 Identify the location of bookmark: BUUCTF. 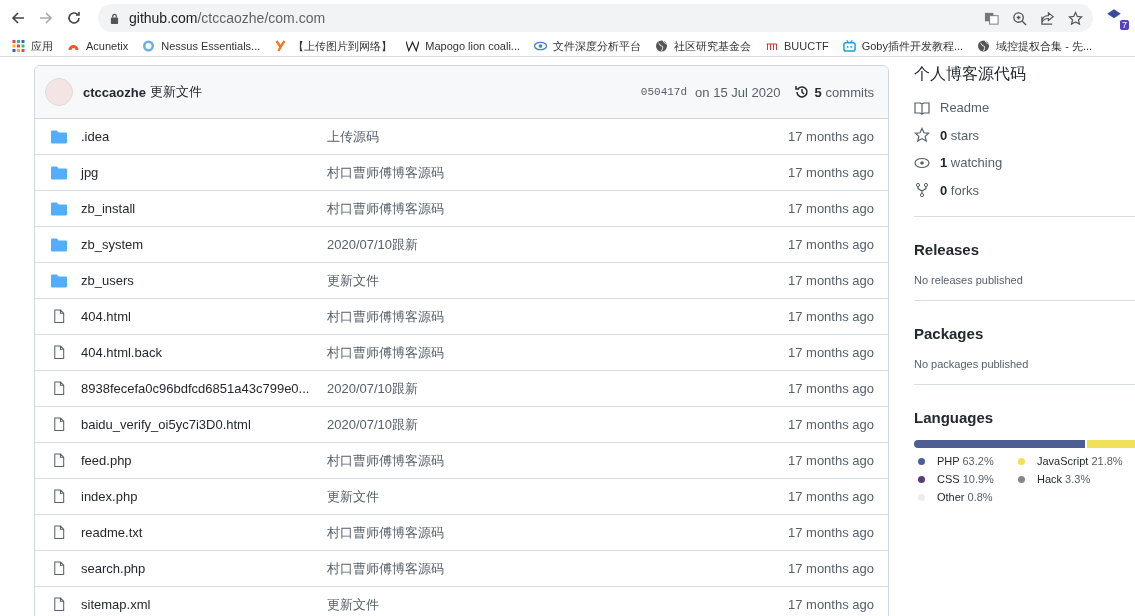
(797, 46).